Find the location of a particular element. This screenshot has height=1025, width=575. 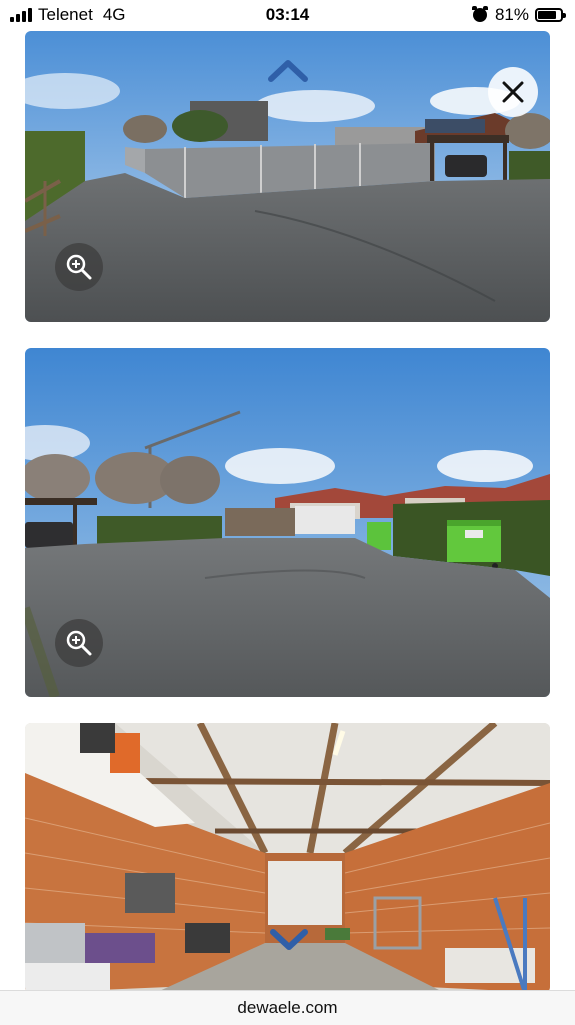

status-bar-right: 81% is located at coordinates (518, 15).